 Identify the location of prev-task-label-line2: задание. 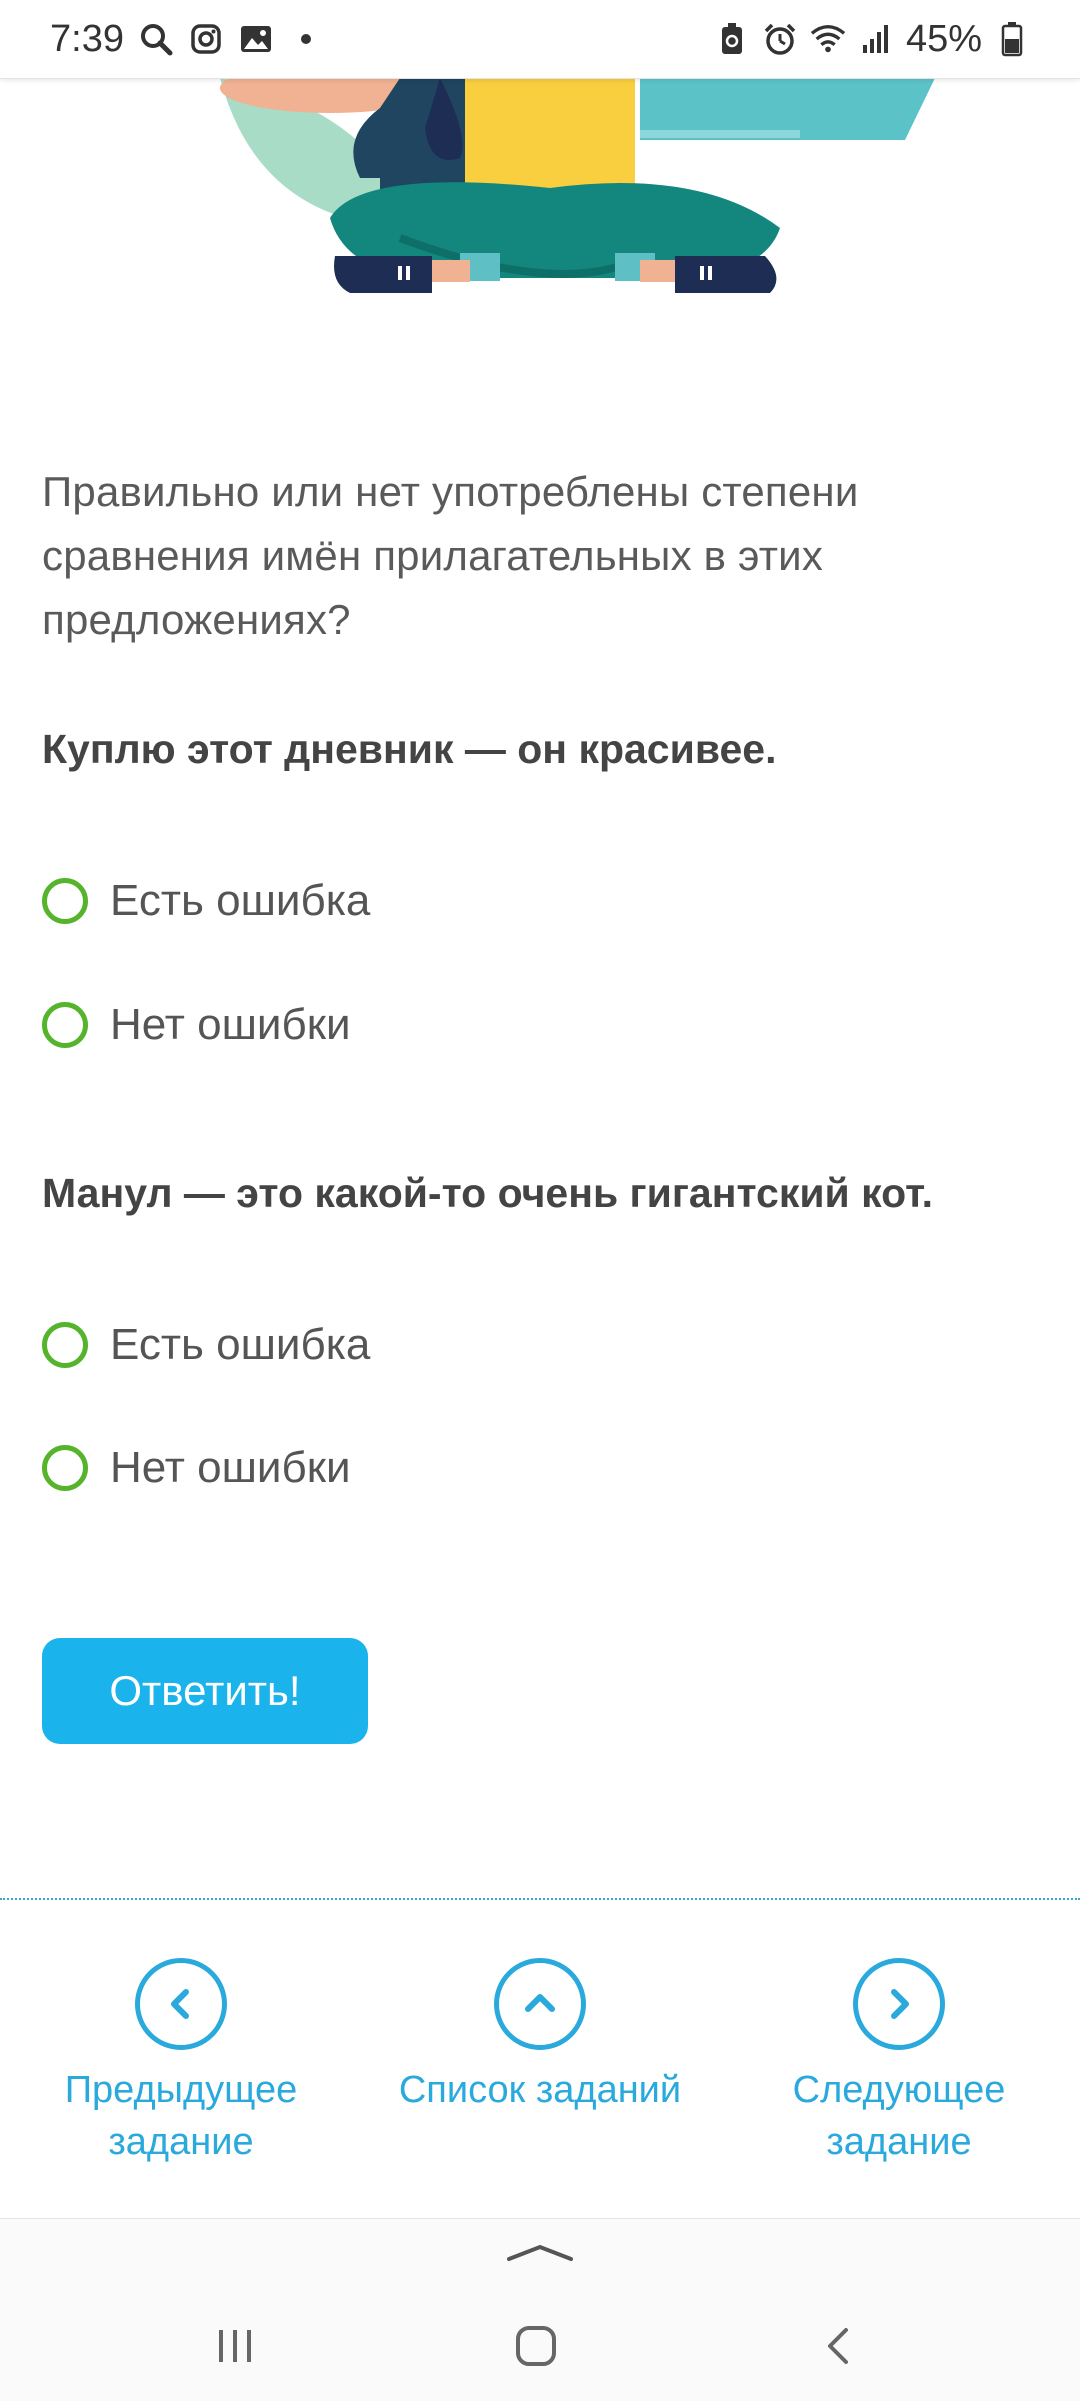
(181, 2142).